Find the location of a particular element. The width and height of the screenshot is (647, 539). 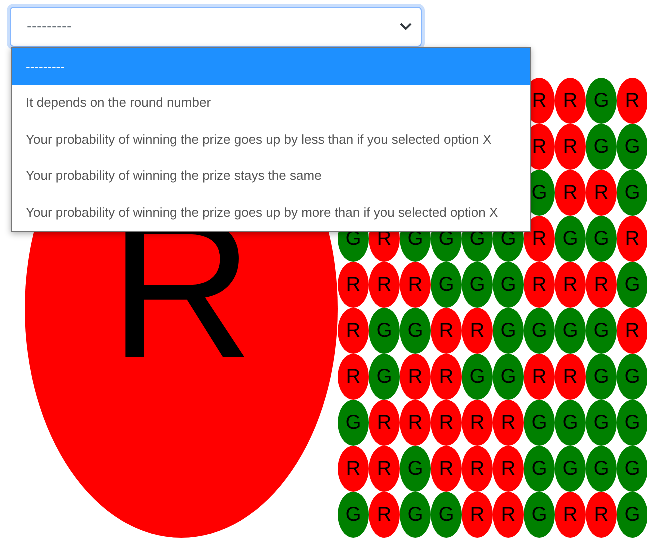

dropdown-option: It depends on the round number is located at coordinates (271, 103).